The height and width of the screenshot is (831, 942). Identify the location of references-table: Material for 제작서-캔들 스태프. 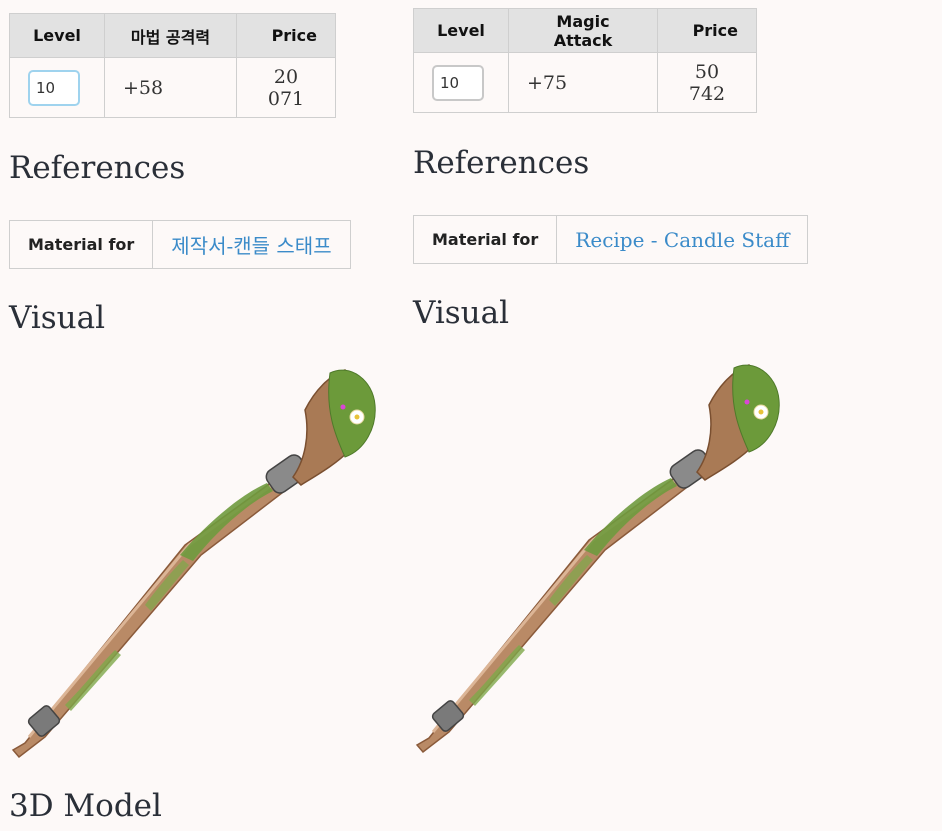
(179, 244).